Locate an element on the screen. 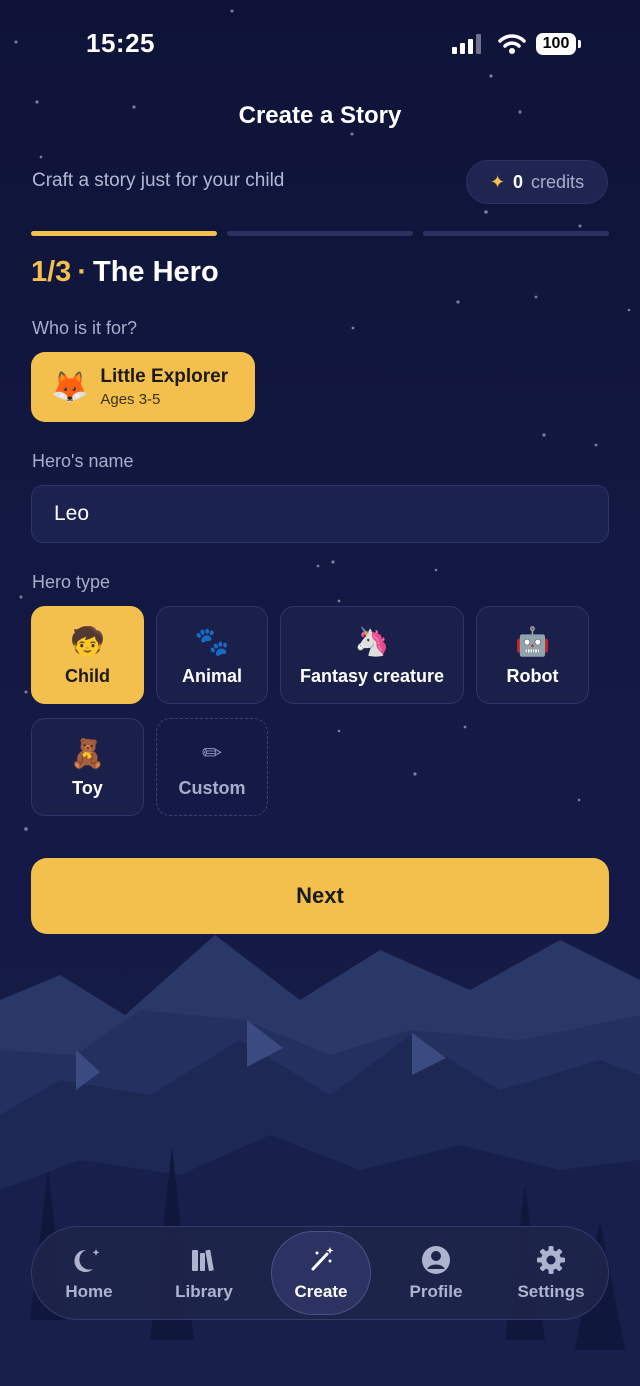  moon-stars-icon is located at coordinates (87, 1260).